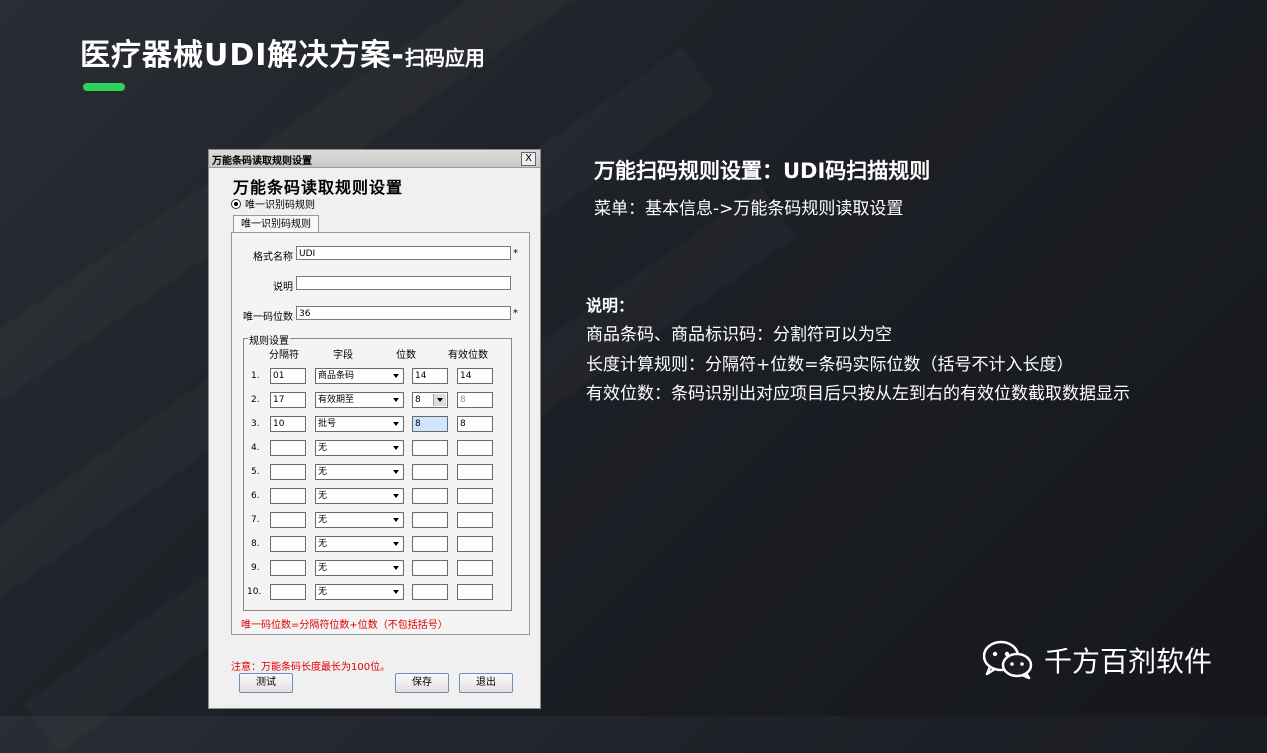 This screenshot has height=753, width=1267. Describe the element at coordinates (1007, 660) in the screenshot. I see `wechat-icon` at that location.